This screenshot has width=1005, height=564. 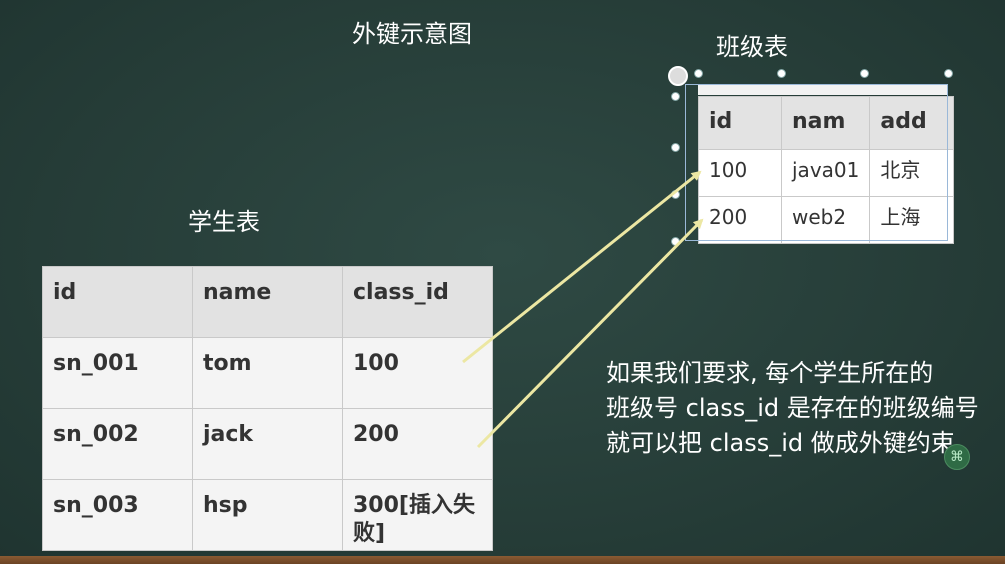 I want to click on note-line: 班级号 class_id 是存在的班级编号, so click(x=792, y=408).